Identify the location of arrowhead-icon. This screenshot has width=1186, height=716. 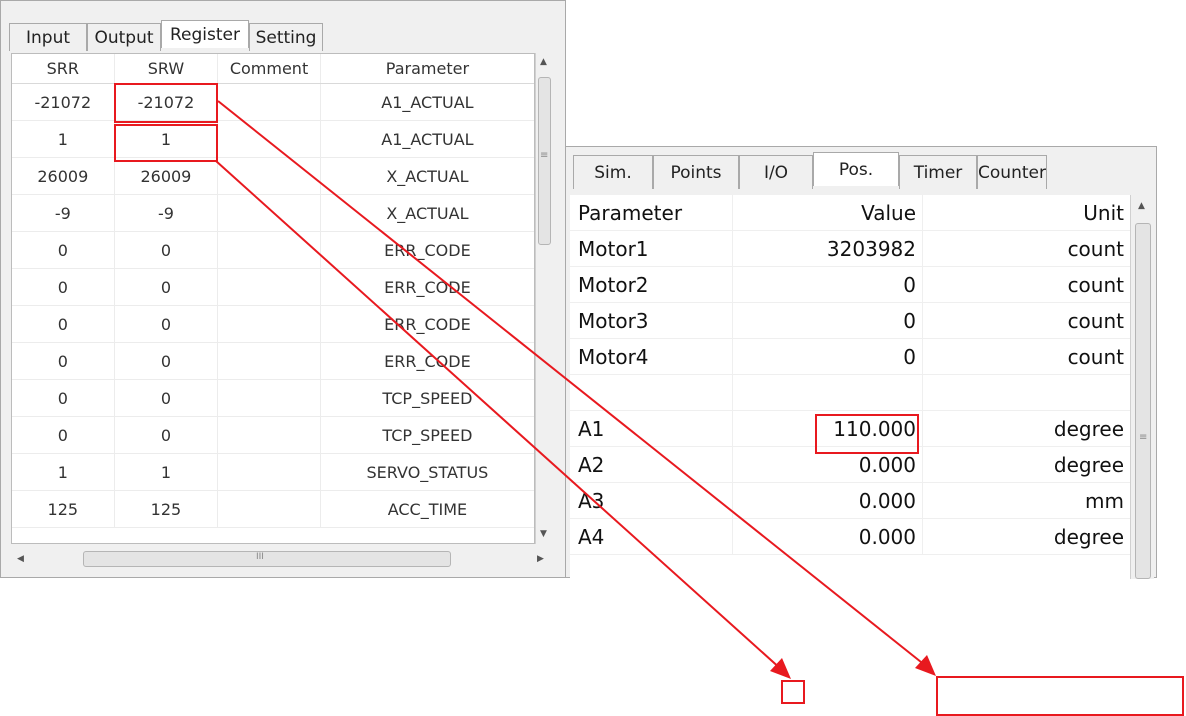
(925, 665).